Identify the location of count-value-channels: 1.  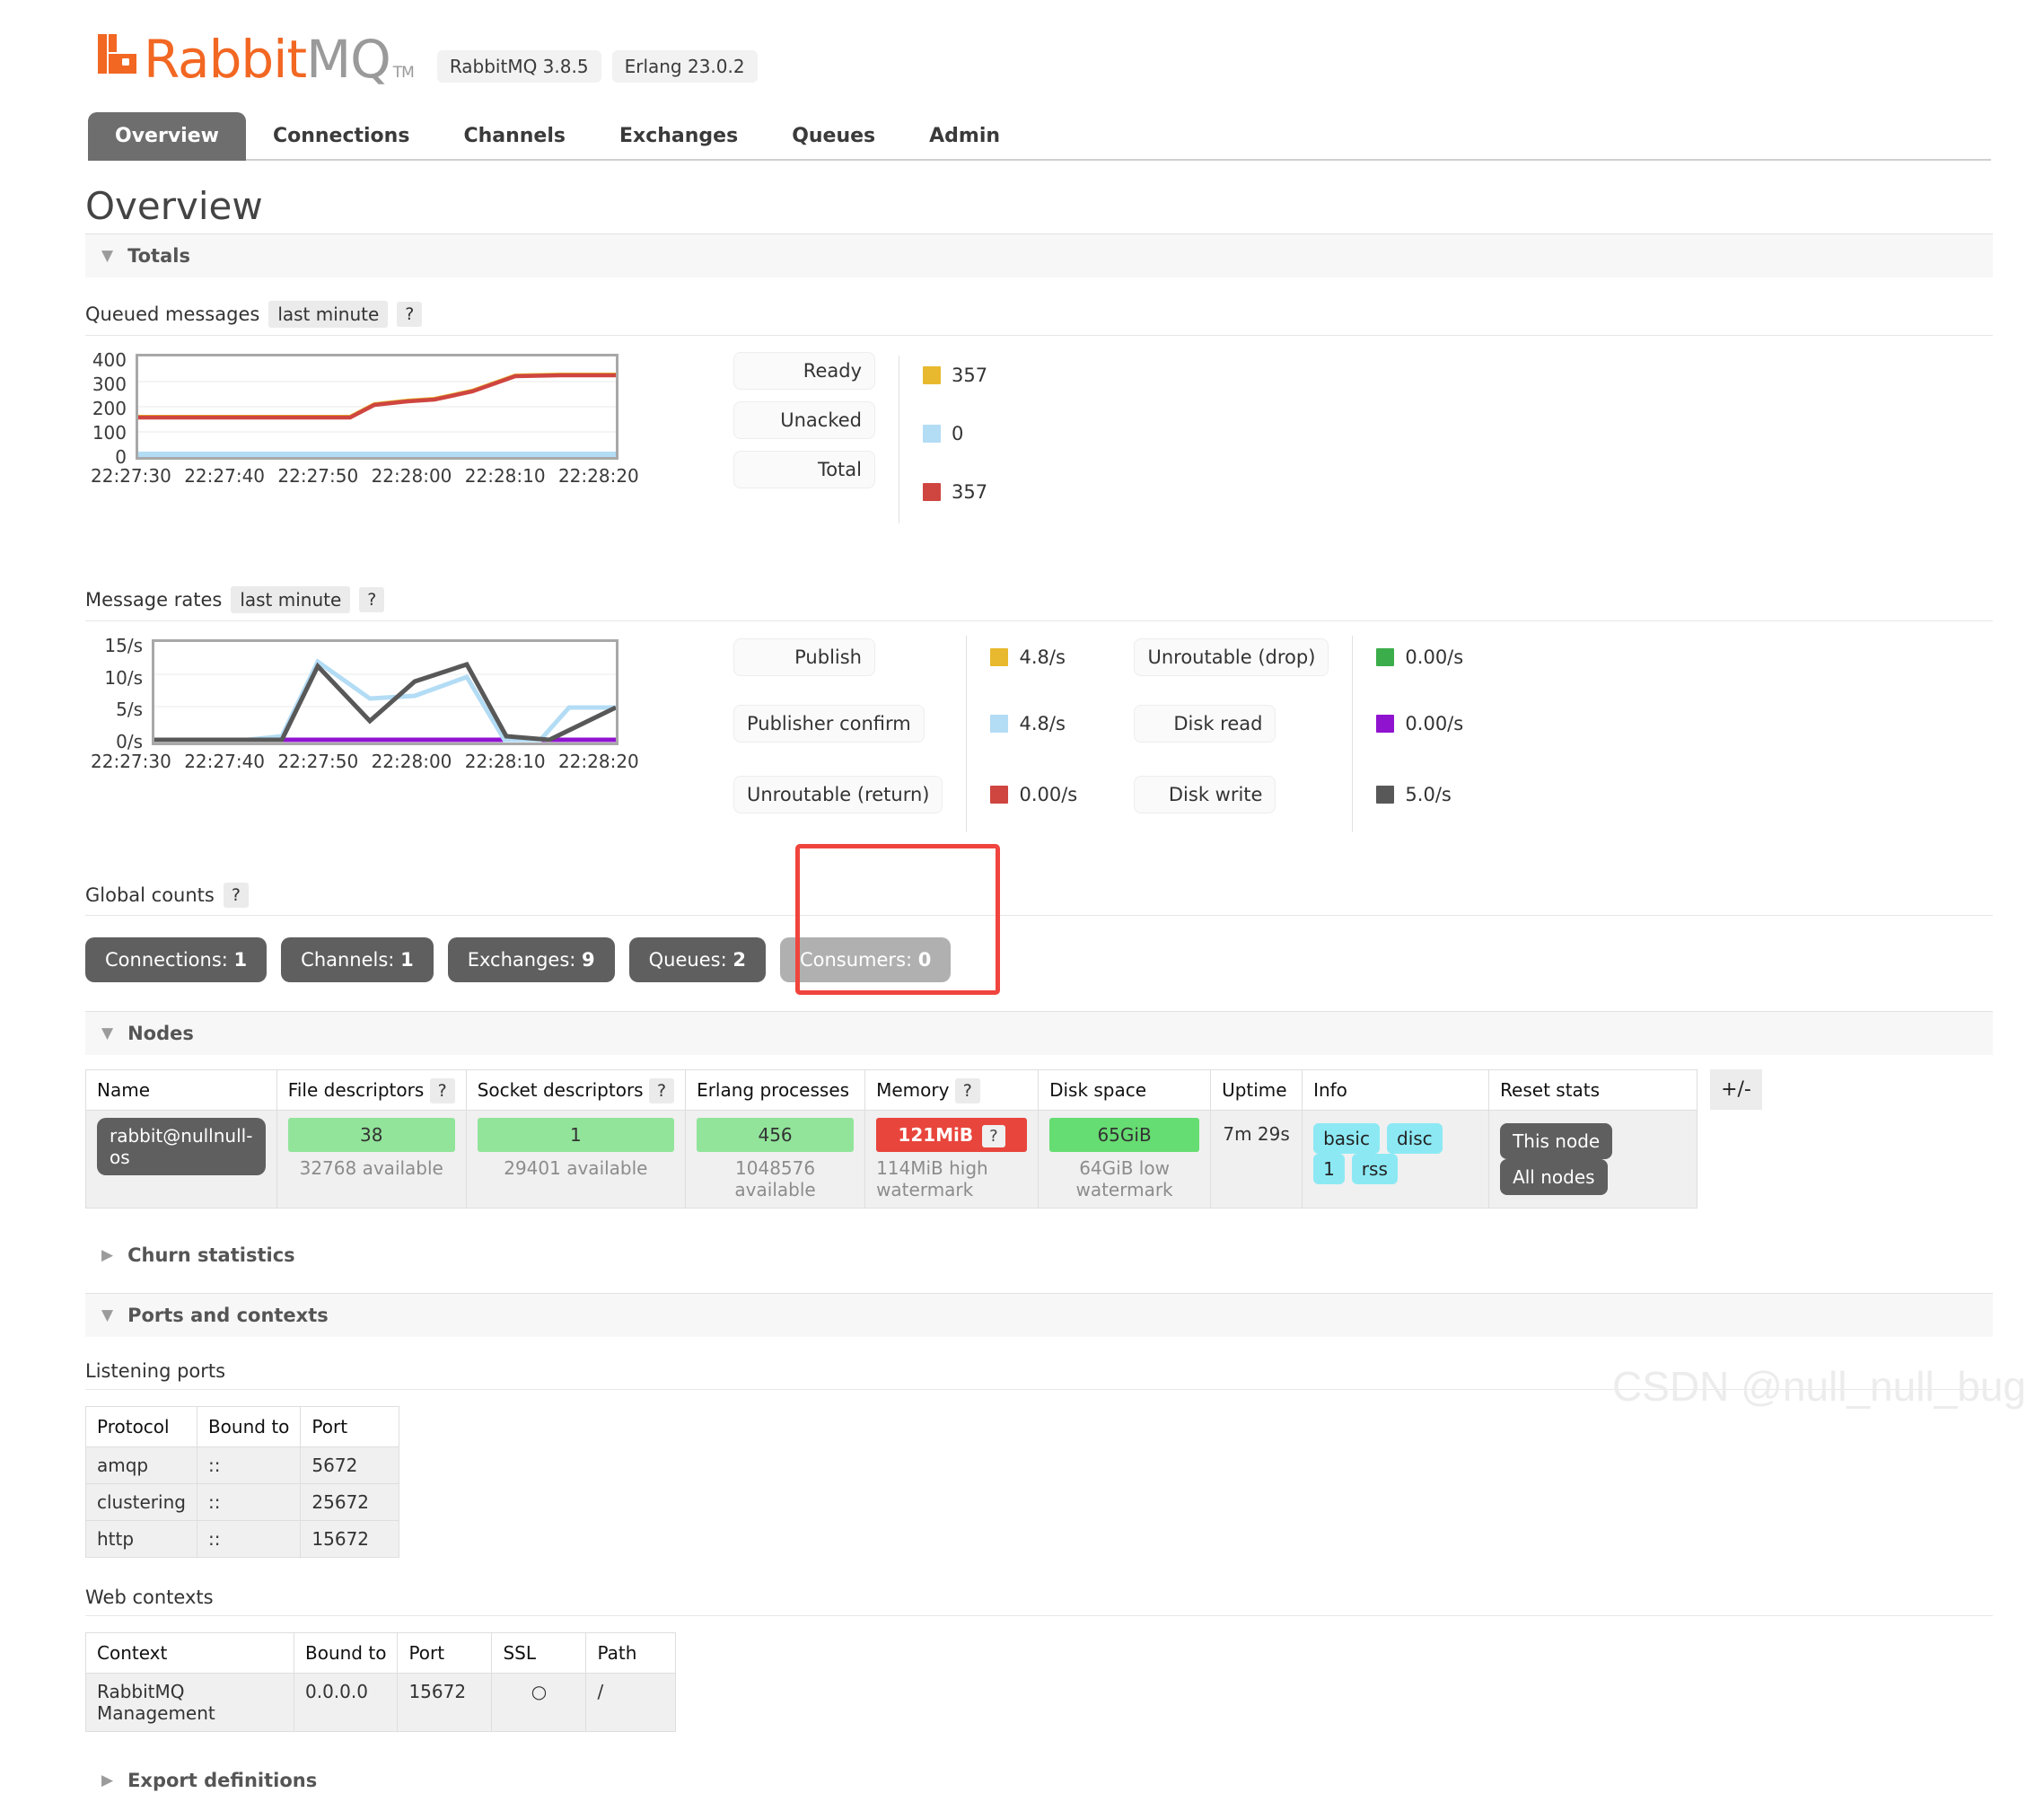
(407, 960).